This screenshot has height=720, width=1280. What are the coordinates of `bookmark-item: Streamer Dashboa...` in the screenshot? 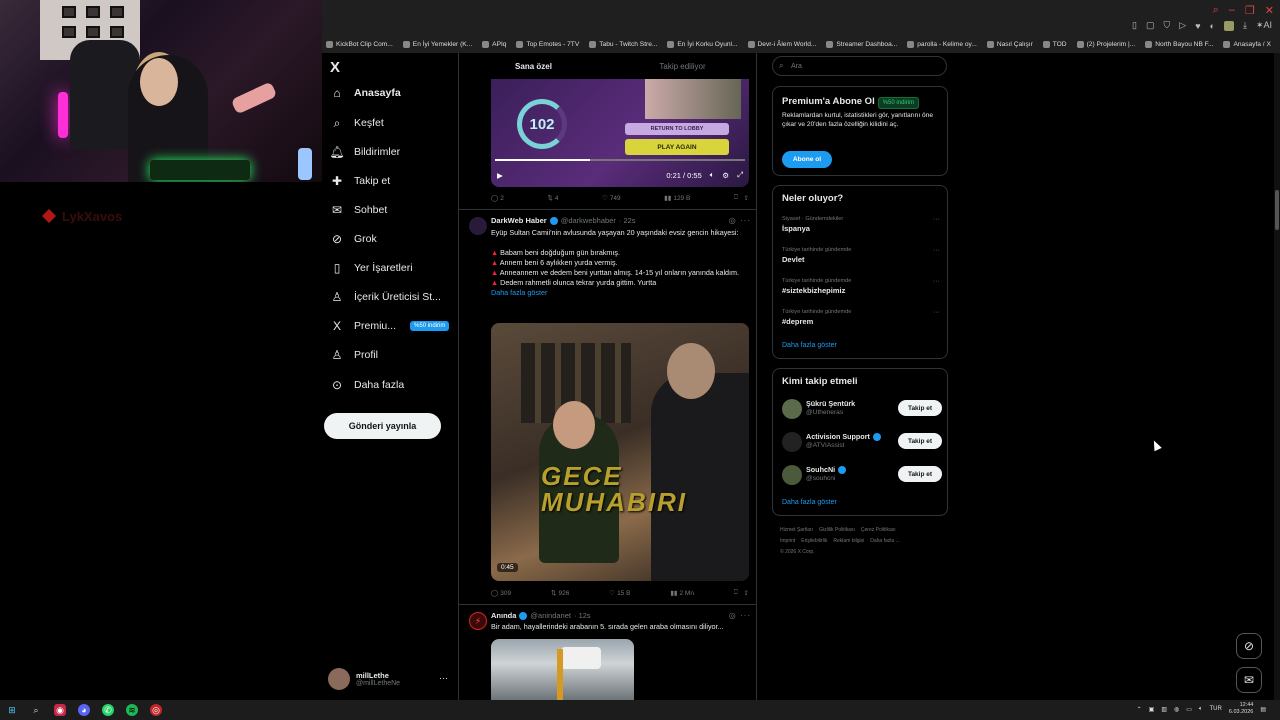 It's located at (861, 44).